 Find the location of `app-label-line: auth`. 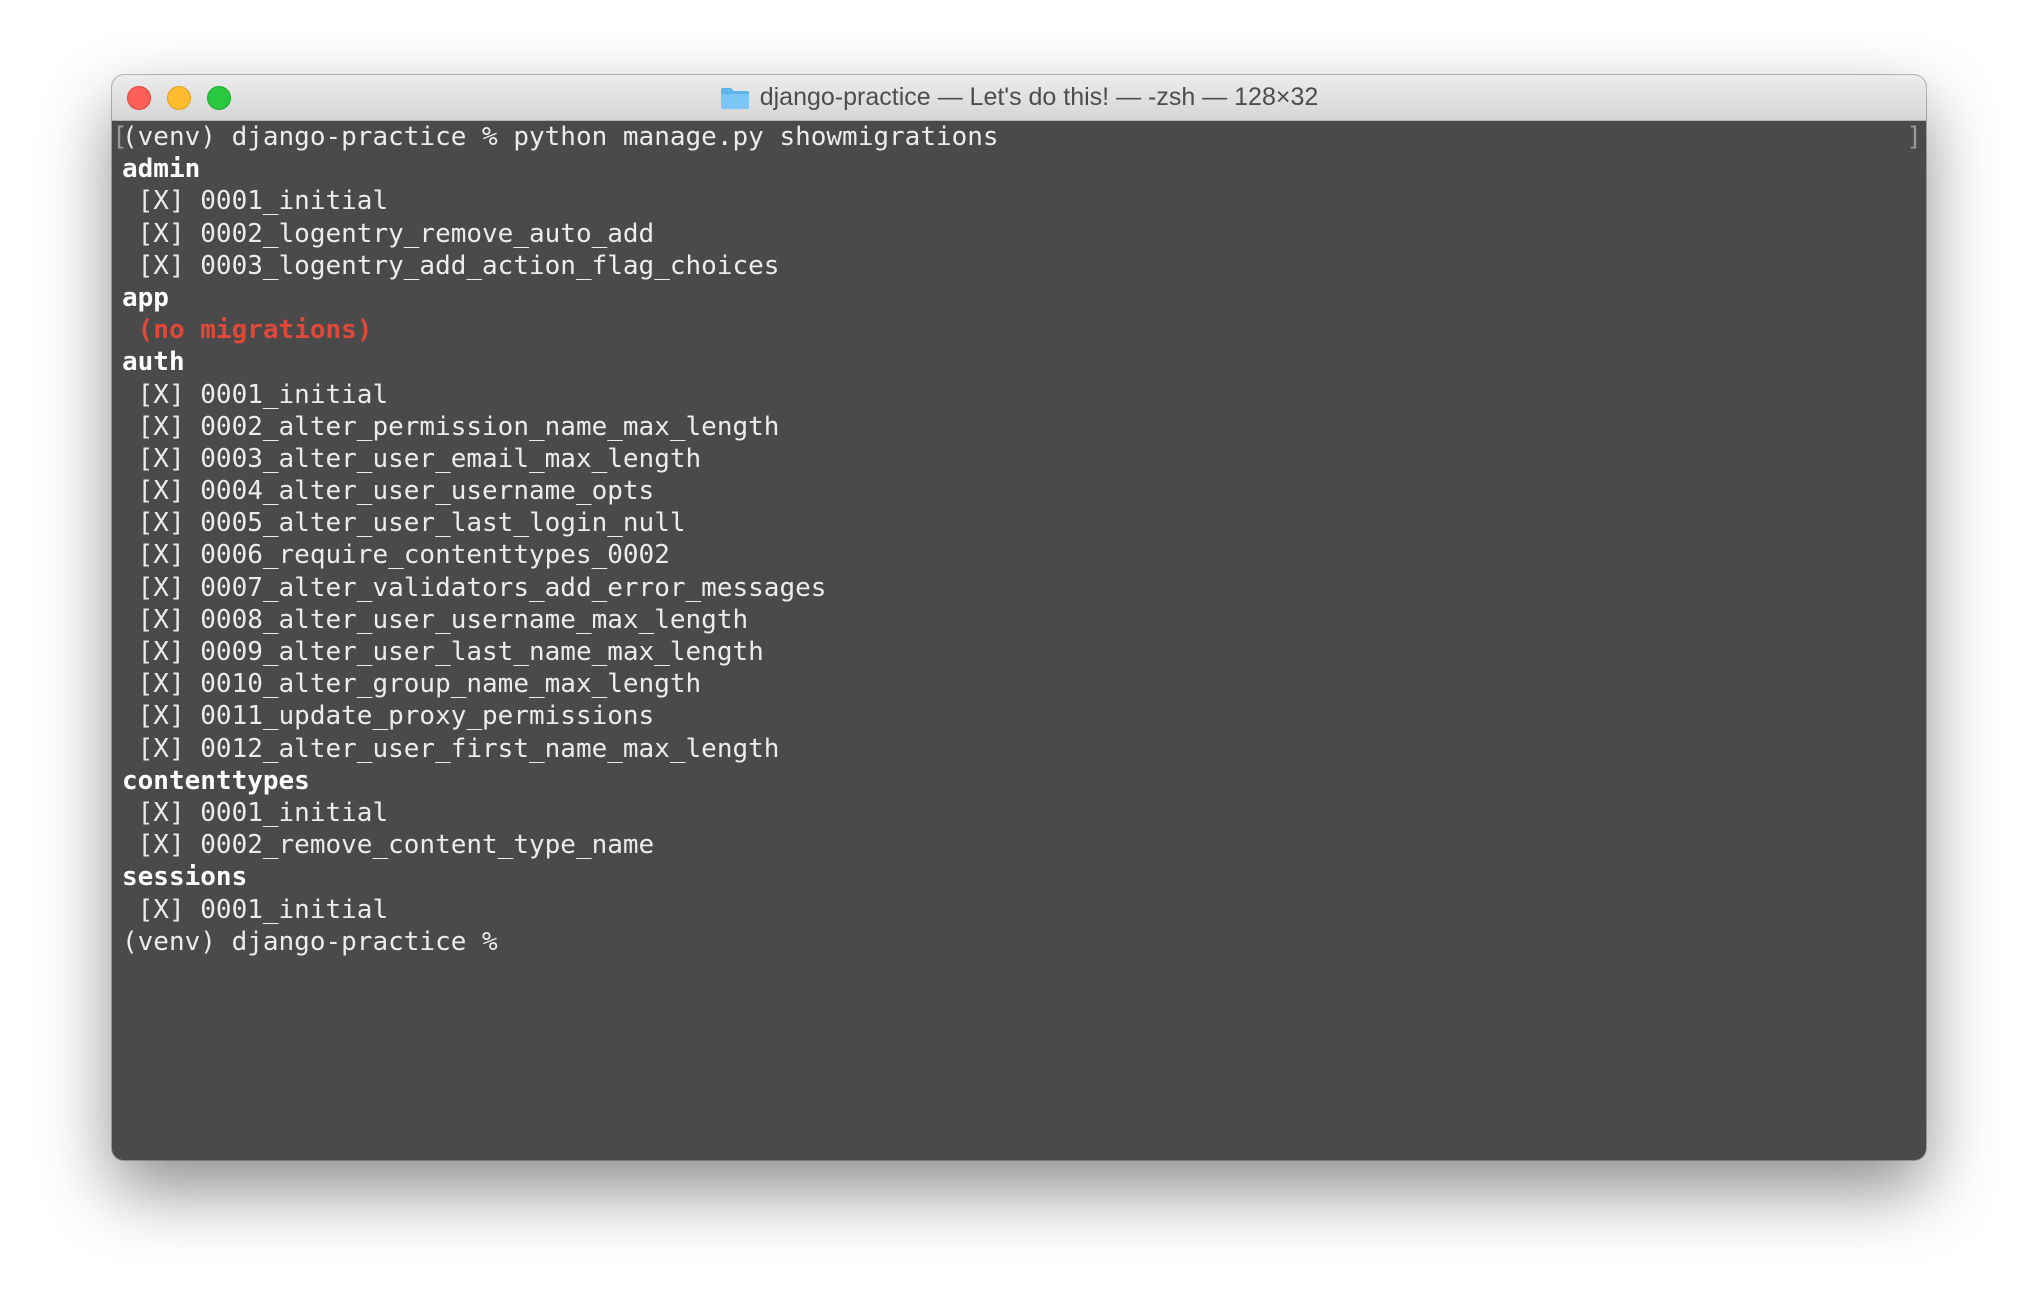

app-label-line: auth is located at coordinates (153, 362).